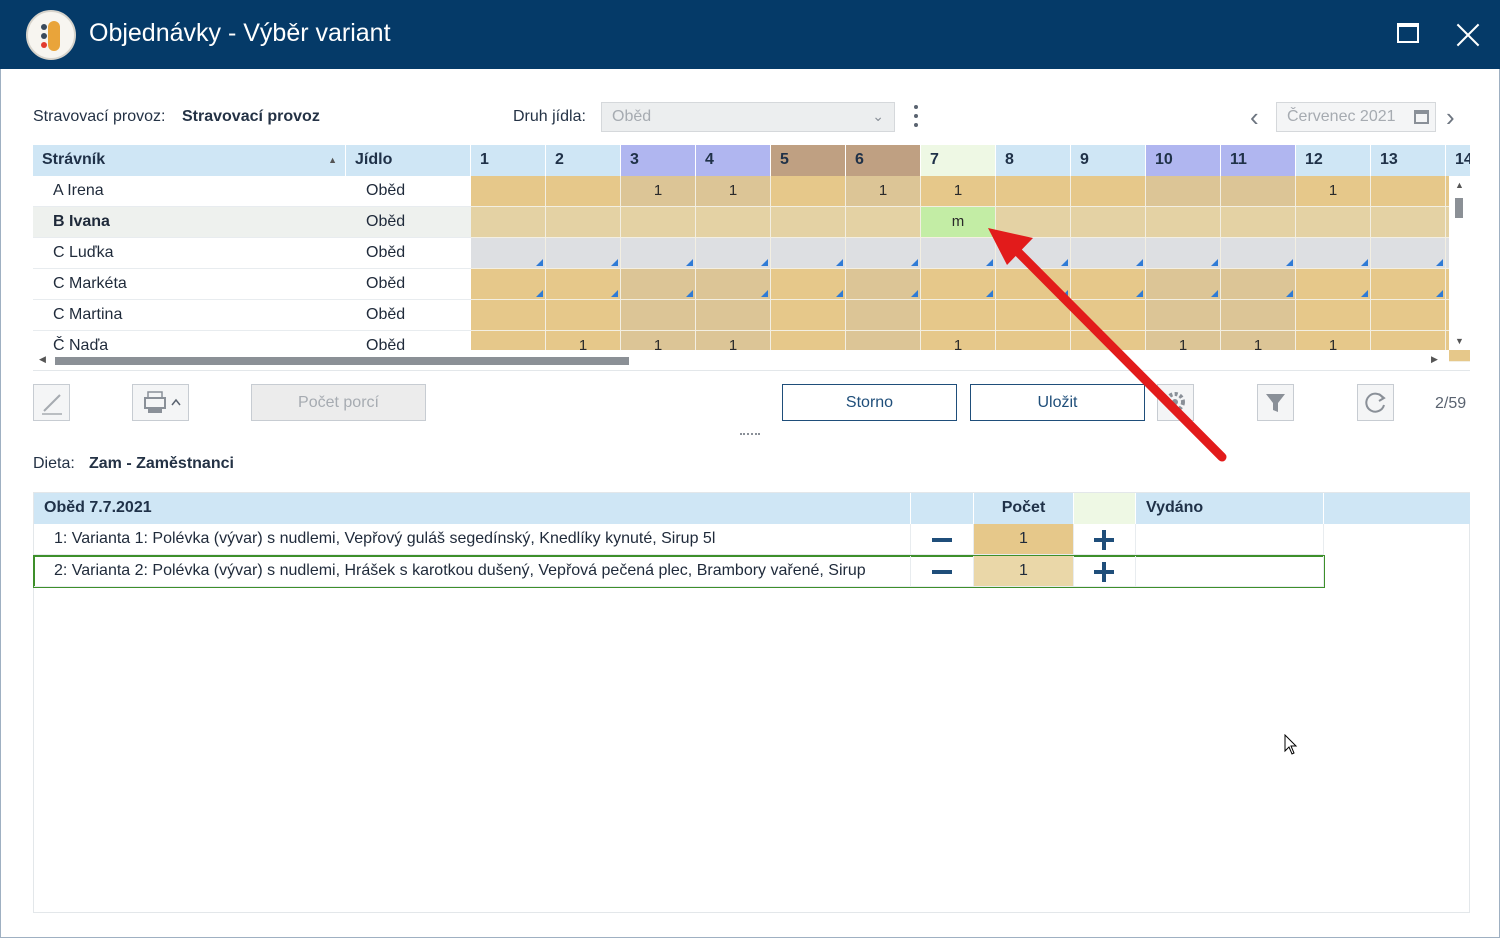 This screenshot has height=938, width=1500. I want to click on chevron-right-icon: ›, so click(1456, 117).